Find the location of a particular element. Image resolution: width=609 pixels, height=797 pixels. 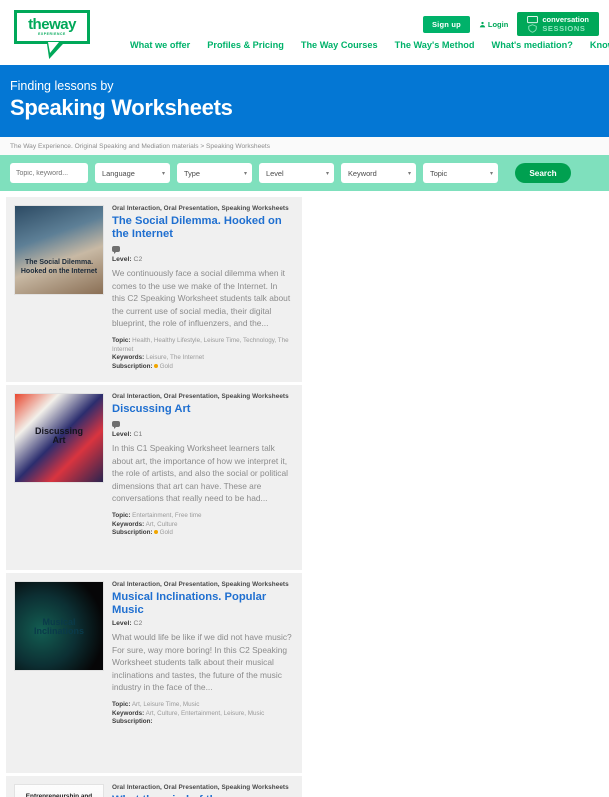

worksheet-keywords-row: Keywords: Leisure, The Internet is located at coordinates (202, 358).